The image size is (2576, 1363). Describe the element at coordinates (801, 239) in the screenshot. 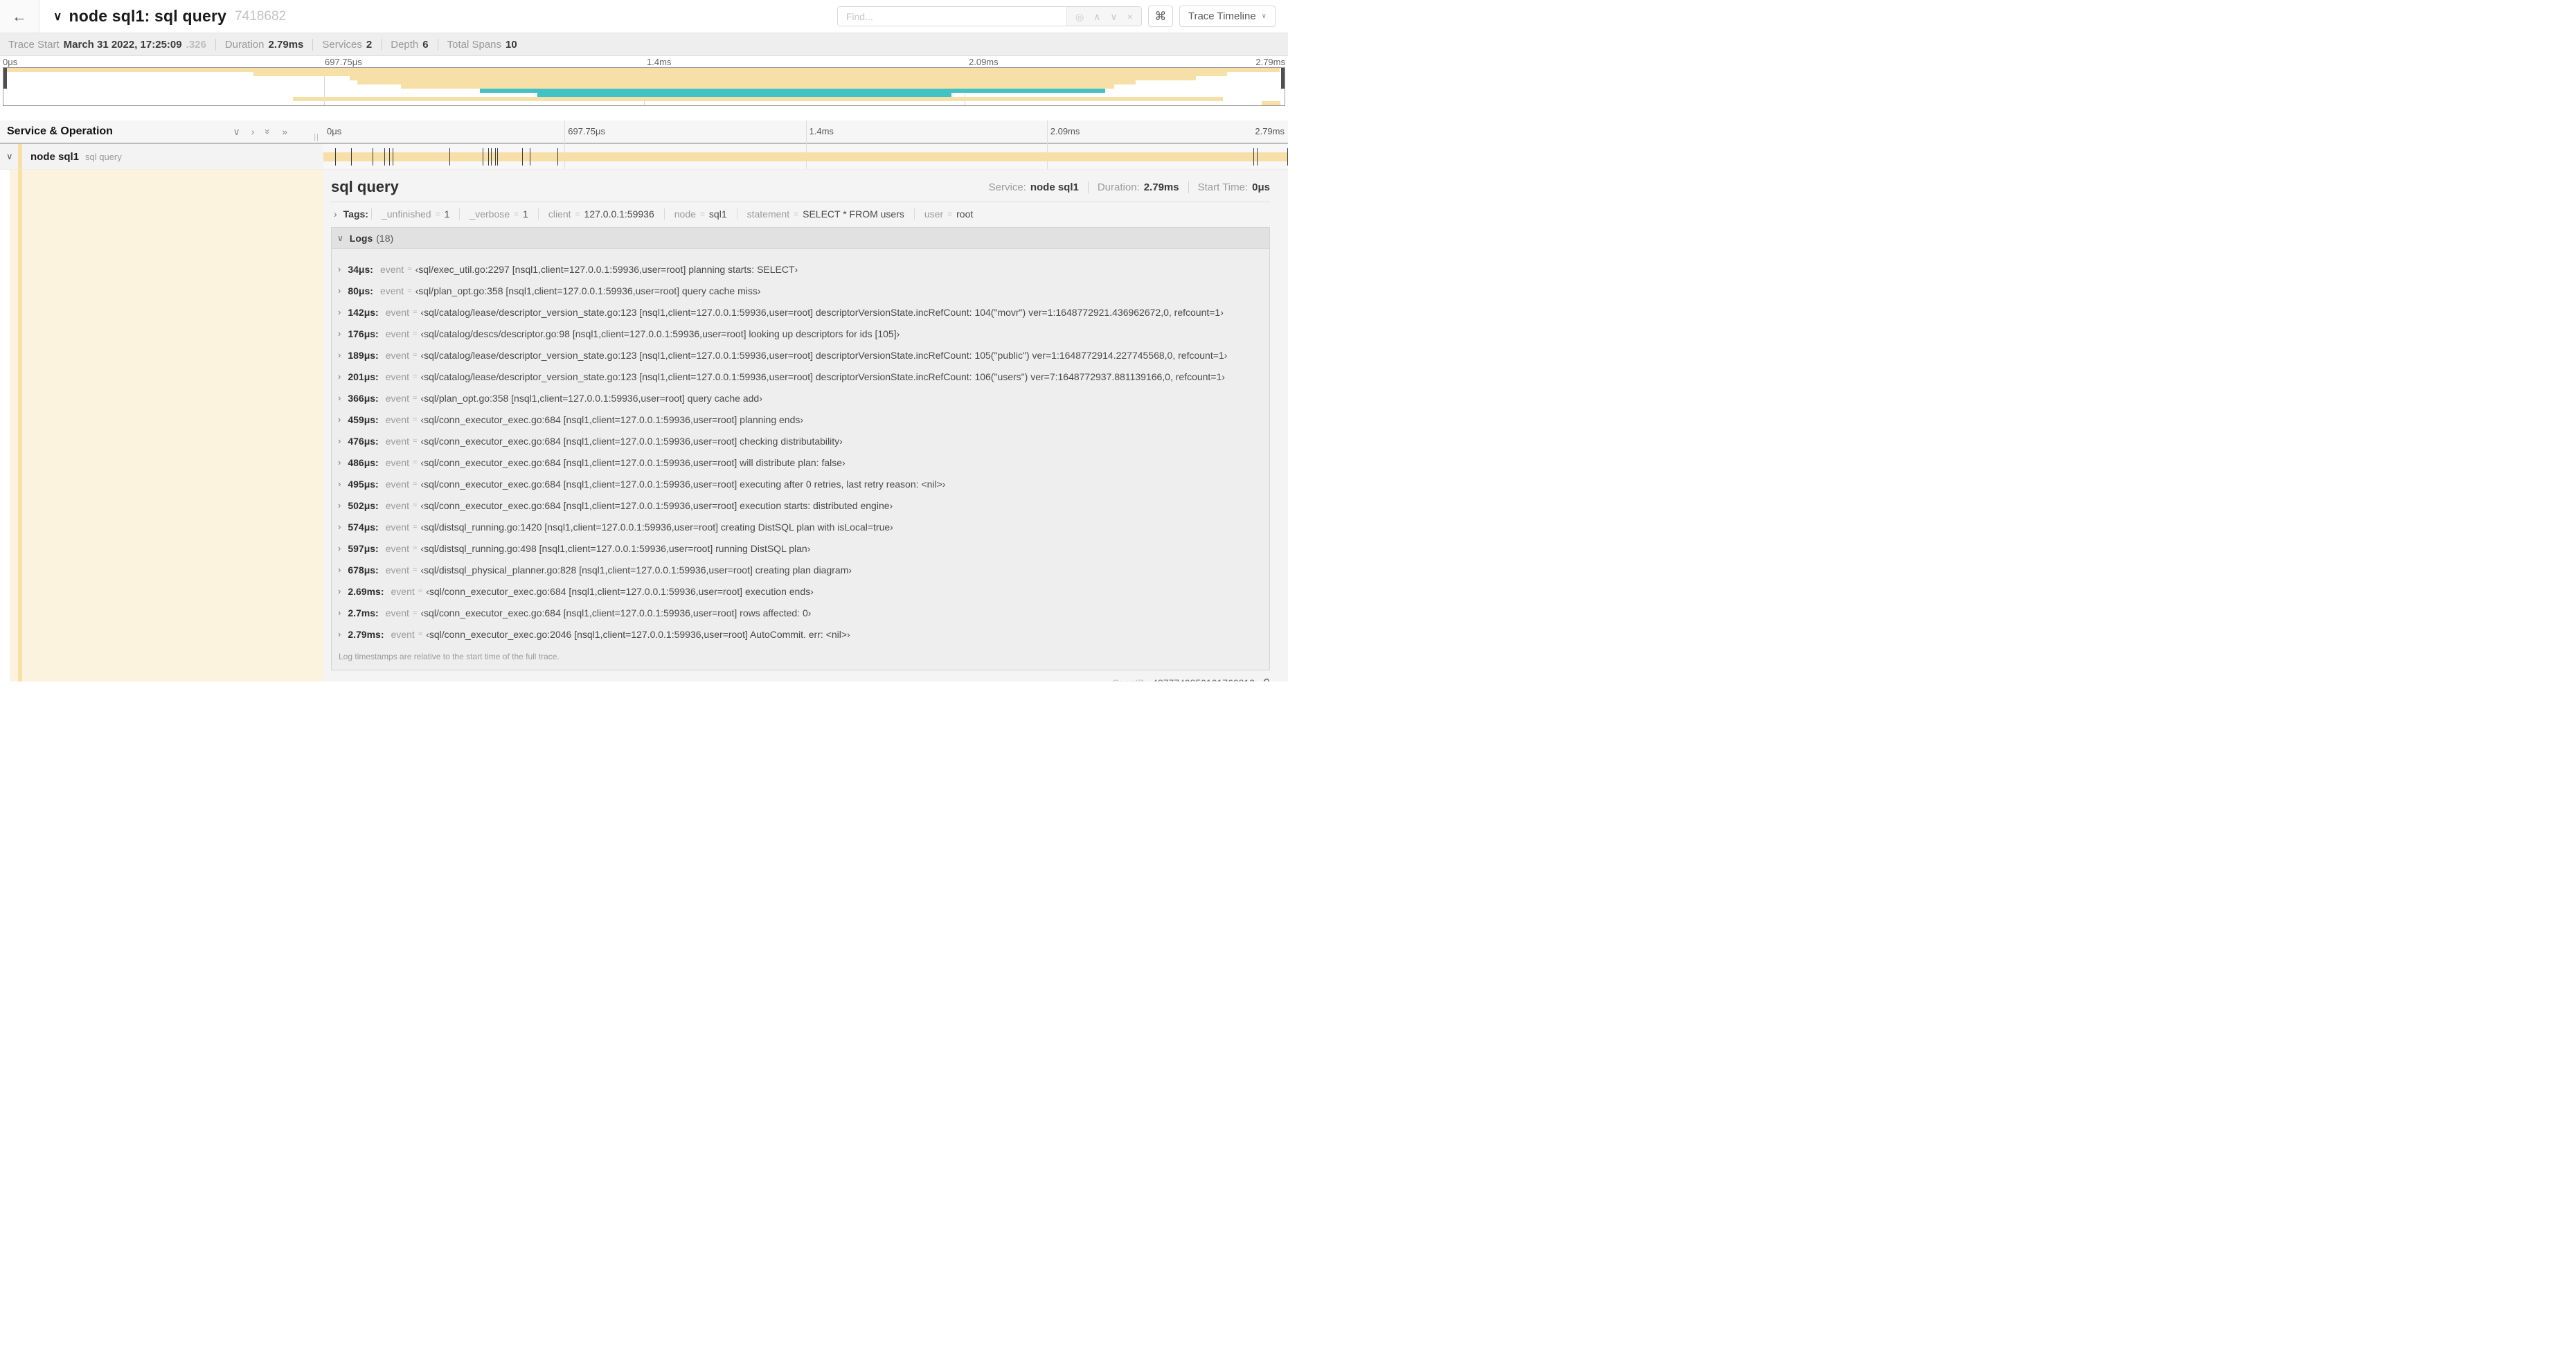

I see `logs-header: ∨ Logs (18)` at that location.